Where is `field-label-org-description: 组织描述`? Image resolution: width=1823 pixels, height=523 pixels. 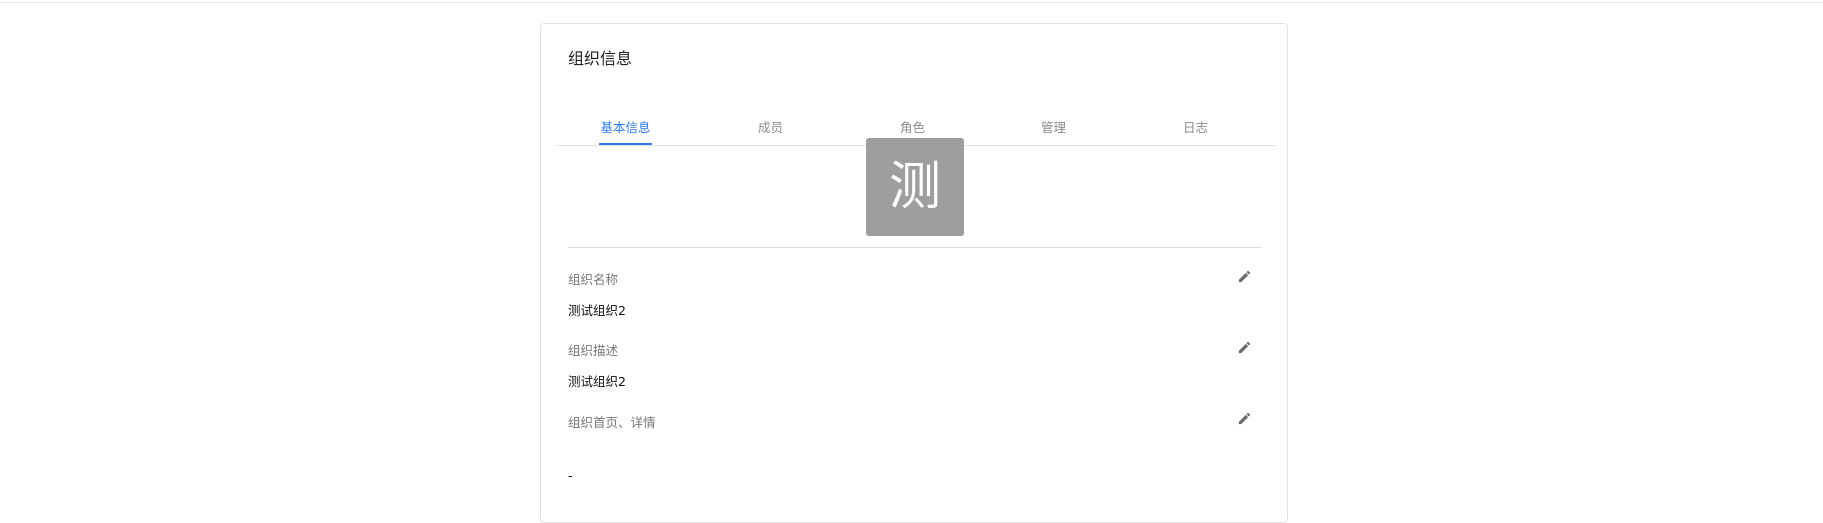
field-label-org-description: 组织描述 is located at coordinates (593, 350).